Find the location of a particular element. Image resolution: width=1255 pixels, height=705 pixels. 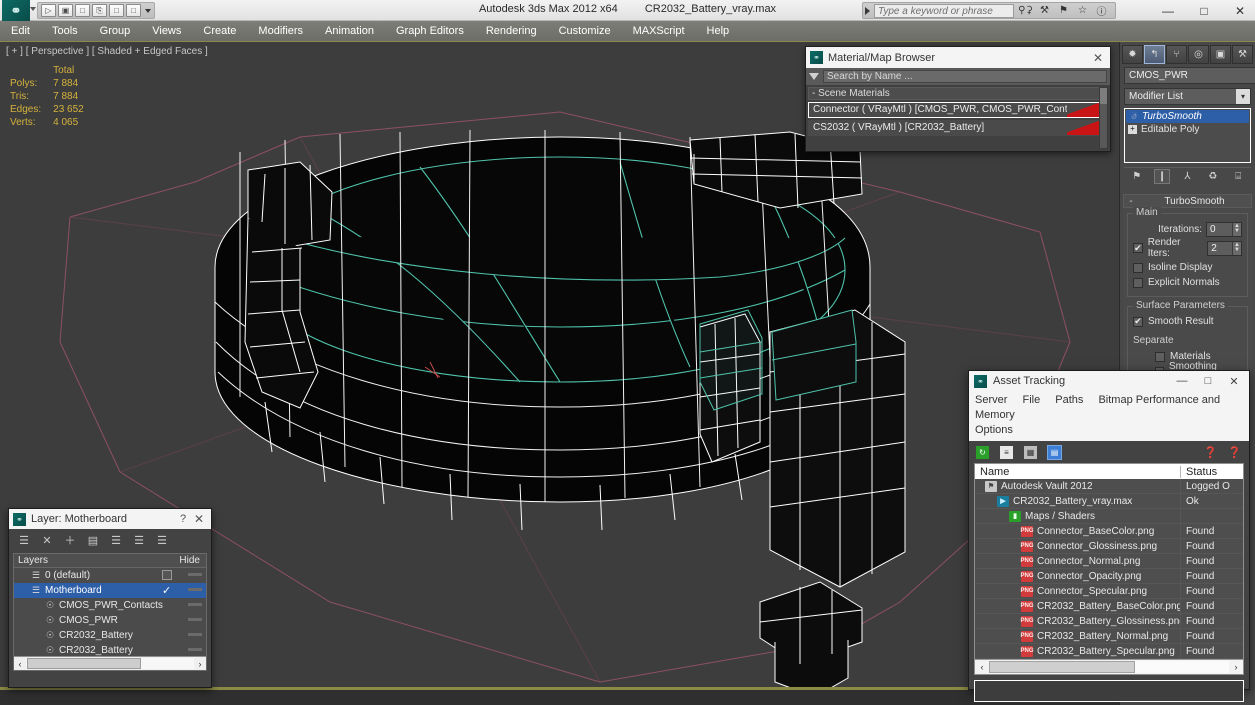

highlight-selected-icon: ☰ is located at coordinates (139, 540).